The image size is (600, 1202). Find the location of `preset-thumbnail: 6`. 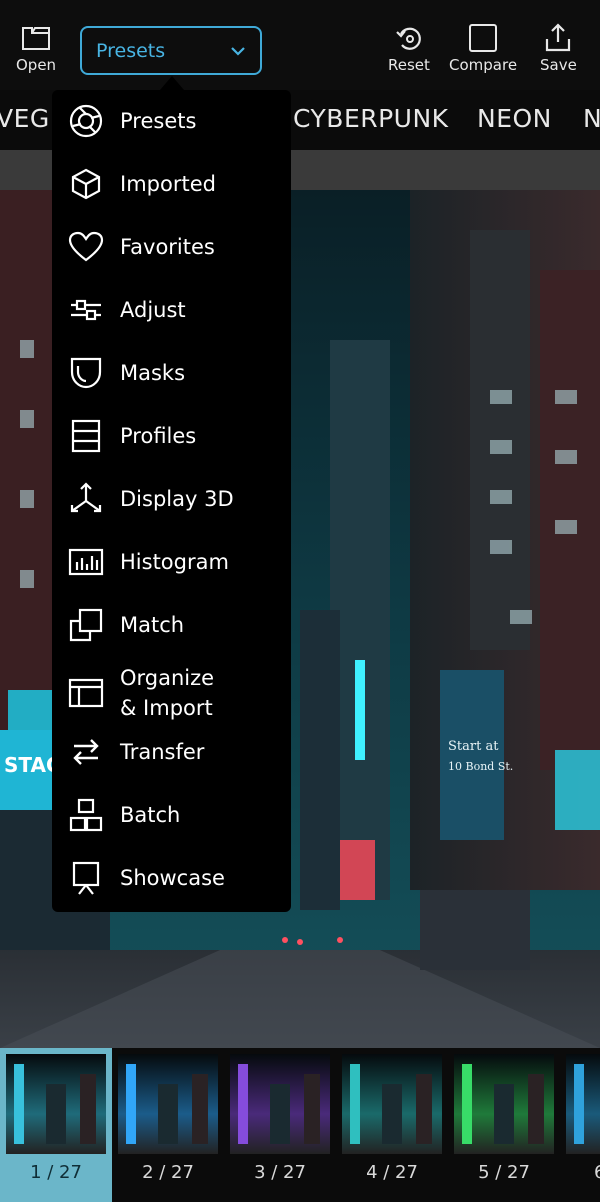

preset-thumbnail: 6 is located at coordinates (580, 1125).